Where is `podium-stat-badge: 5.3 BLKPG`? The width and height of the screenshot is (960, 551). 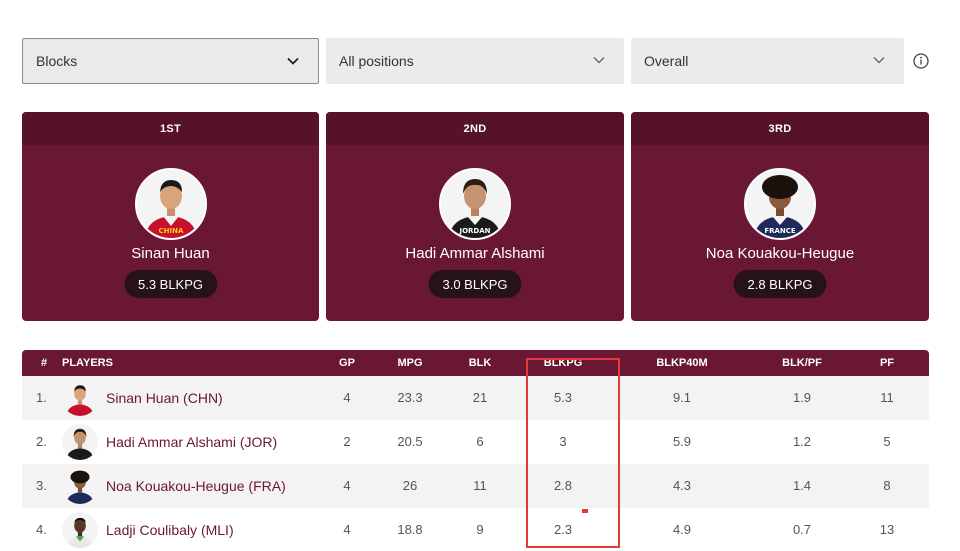
podium-stat-badge: 5.3 BLKPG is located at coordinates (170, 284).